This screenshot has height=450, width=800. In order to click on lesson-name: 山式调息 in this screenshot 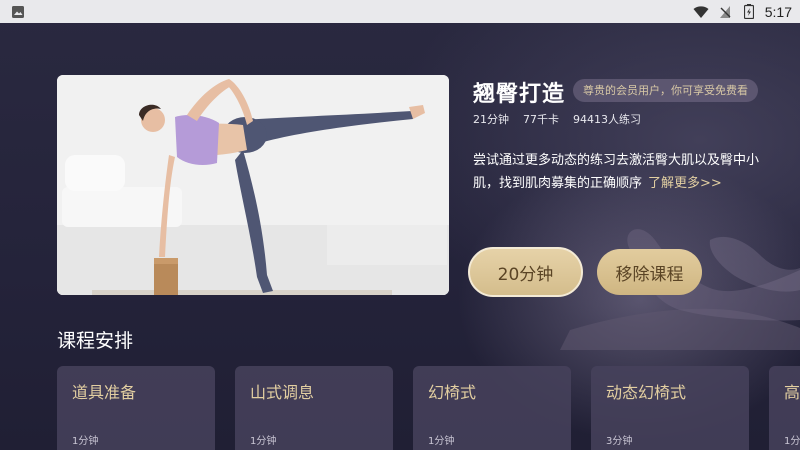, I will do `click(282, 392)`.